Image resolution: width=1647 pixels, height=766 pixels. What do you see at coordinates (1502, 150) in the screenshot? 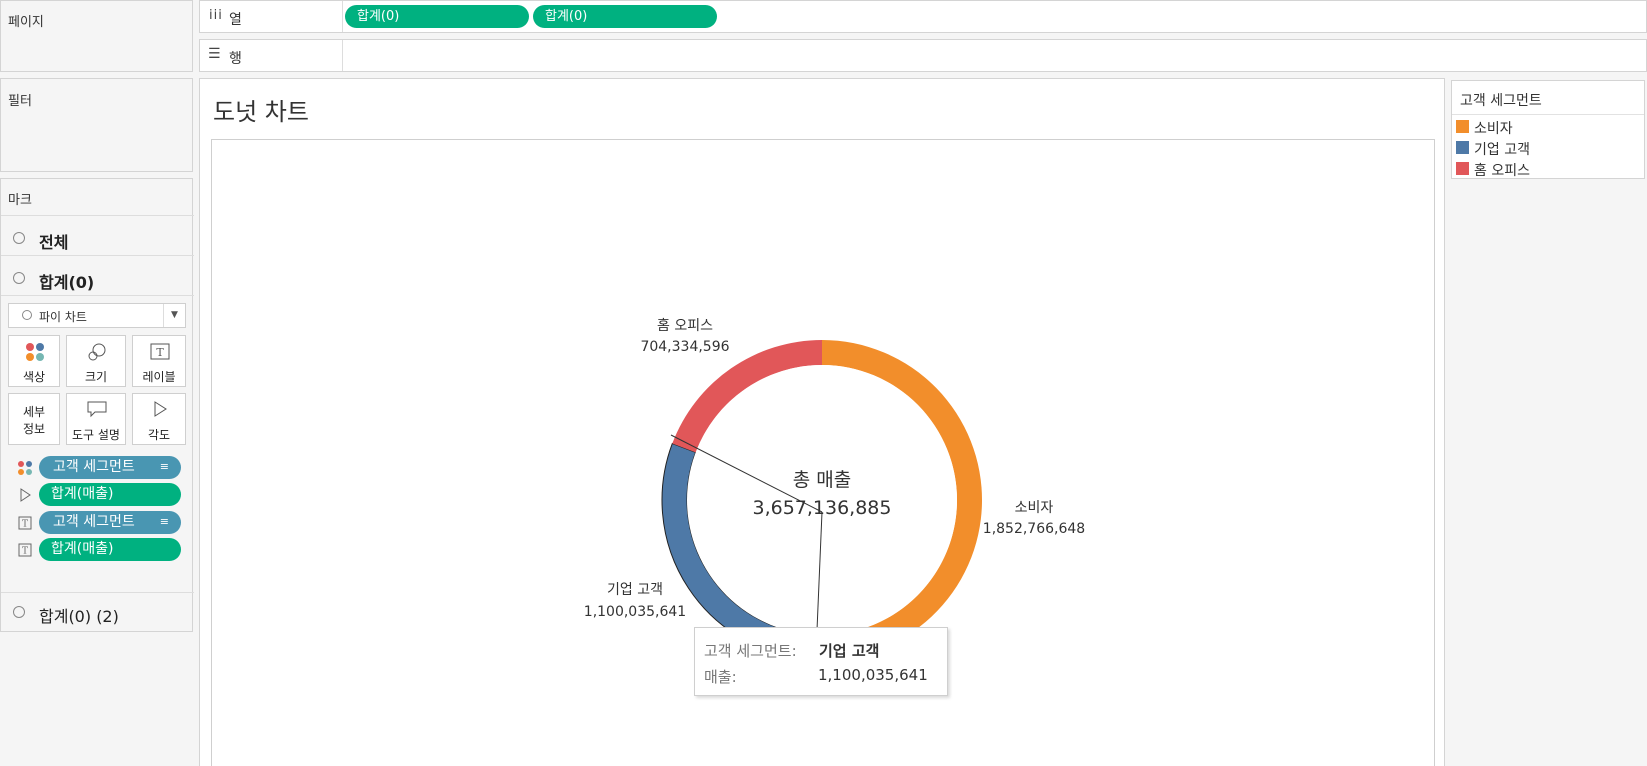
I see `legend-label: 기업 고객` at bounding box center [1502, 150].